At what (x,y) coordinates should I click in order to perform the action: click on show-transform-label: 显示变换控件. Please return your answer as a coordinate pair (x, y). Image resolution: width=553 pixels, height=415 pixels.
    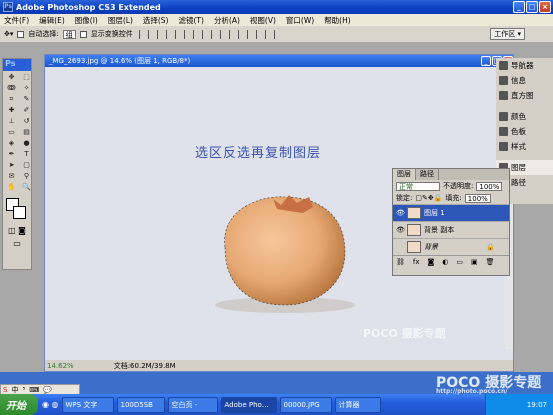
    Looking at the image, I should click on (111, 34).